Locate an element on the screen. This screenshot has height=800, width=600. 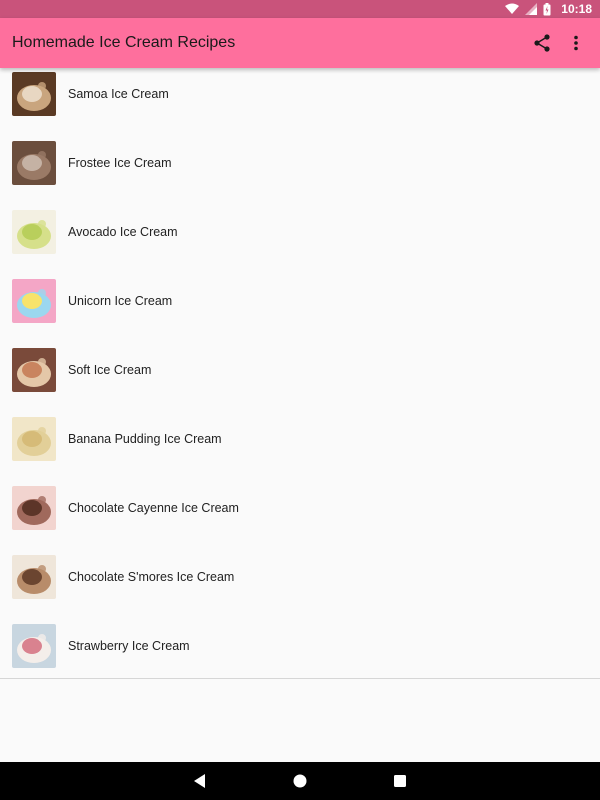
list-item: Soft Ice Cream is located at coordinates (300, 369).